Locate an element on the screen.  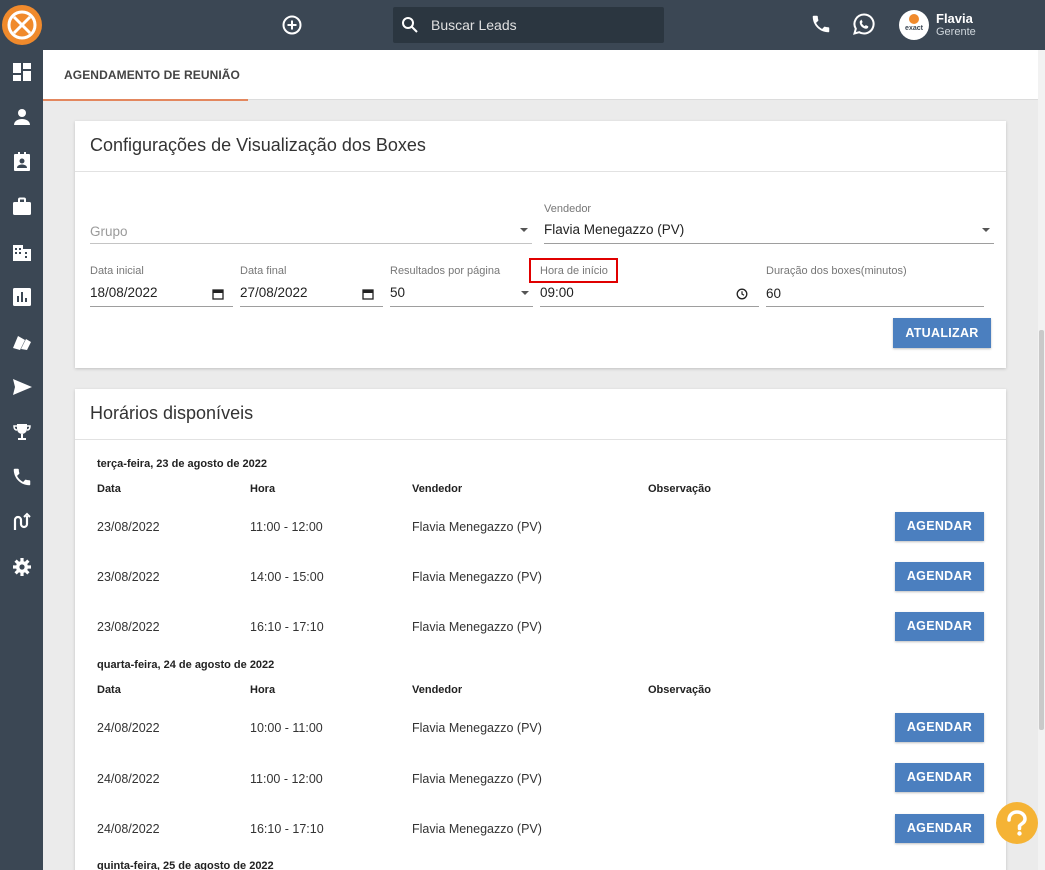
route-icon is located at coordinates (22, 522).